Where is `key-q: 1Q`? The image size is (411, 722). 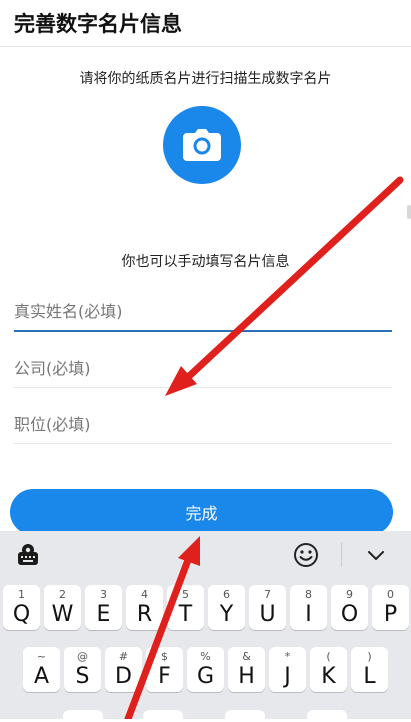
key-q: 1Q is located at coordinates (21, 607).